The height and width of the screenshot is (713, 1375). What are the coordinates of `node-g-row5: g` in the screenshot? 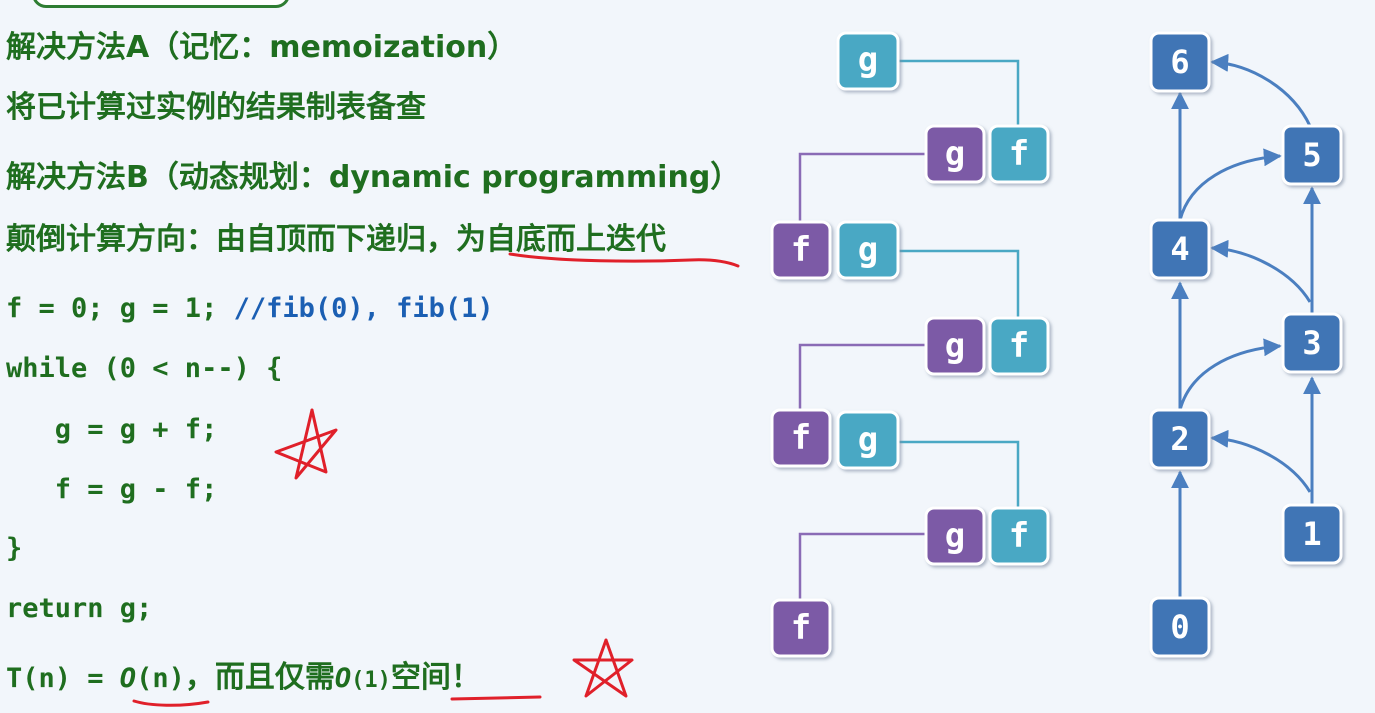 It's located at (955, 536).